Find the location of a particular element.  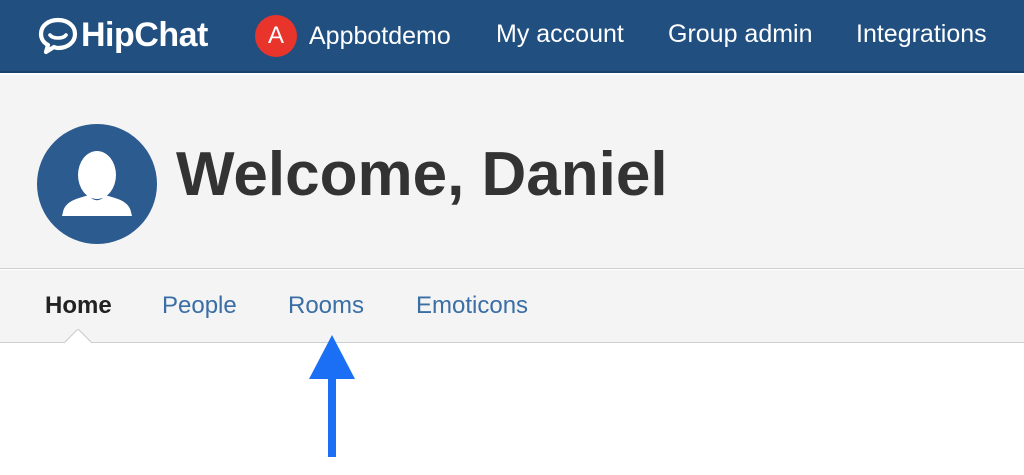

hipchat-logo: HipChat is located at coordinates (123, 35).